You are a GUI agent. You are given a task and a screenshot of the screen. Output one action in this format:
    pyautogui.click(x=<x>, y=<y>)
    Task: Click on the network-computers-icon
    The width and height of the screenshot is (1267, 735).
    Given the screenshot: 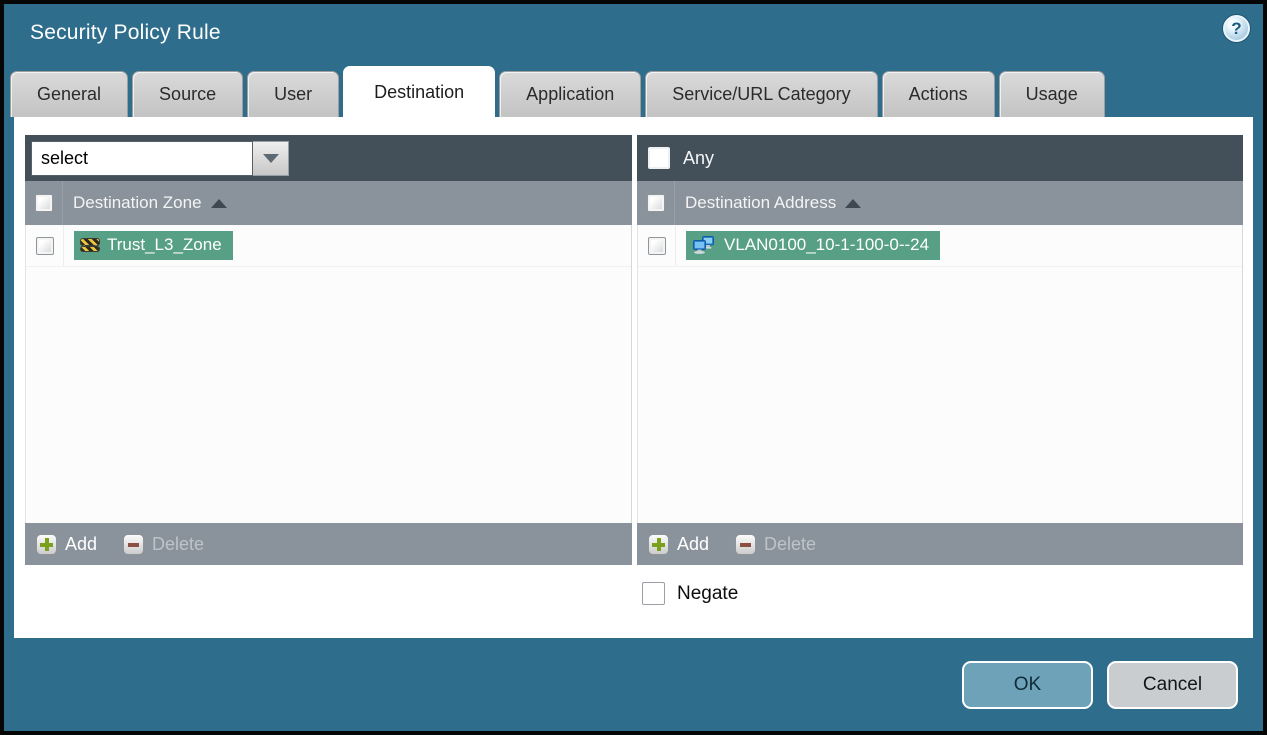 What is the action you would take?
    pyautogui.click(x=703, y=245)
    